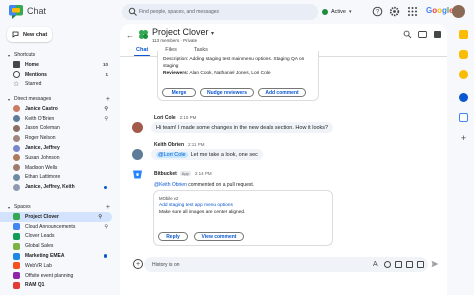 This screenshot has width=474, height=295. What do you see at coordinates (463, 117) in the screenshot?
I see `meet-icon` at bounding box center [463, 117].